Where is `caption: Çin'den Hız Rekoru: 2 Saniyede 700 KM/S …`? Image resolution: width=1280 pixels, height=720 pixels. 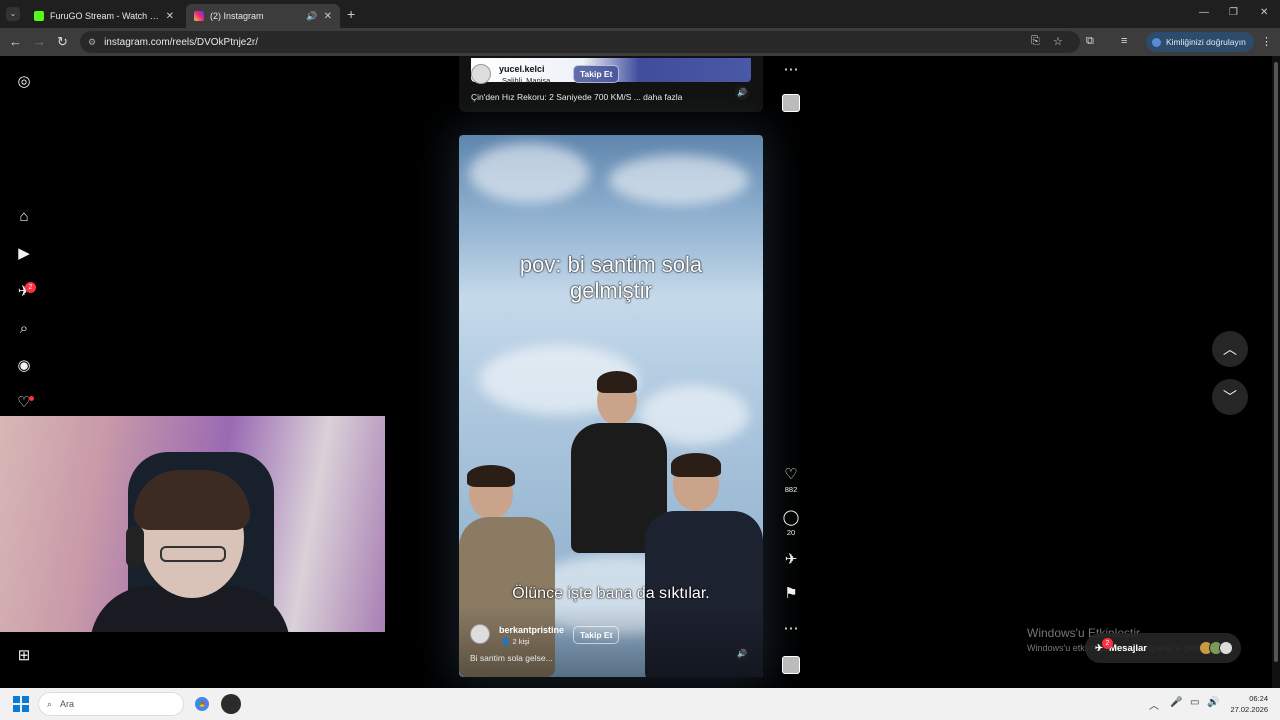
caption: Çin'den Hız Rekoru: 2 Saniyede 700 KM/S … is located at coordinates (576, 97).